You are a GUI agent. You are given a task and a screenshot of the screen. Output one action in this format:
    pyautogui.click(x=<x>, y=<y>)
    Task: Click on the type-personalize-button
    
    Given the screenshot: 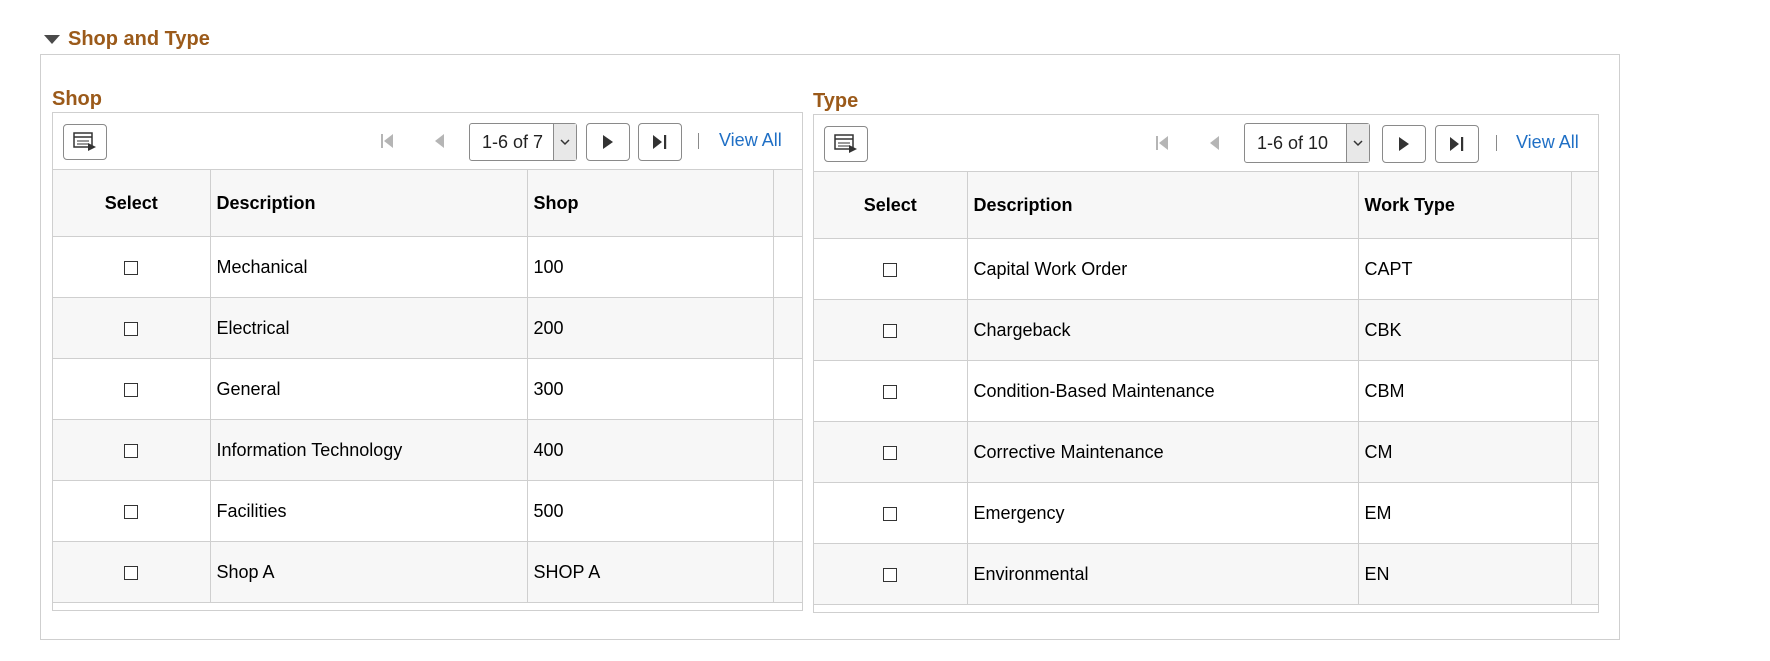 What is the action you would take?
    pyautogui.click(x=846, y=144)
    